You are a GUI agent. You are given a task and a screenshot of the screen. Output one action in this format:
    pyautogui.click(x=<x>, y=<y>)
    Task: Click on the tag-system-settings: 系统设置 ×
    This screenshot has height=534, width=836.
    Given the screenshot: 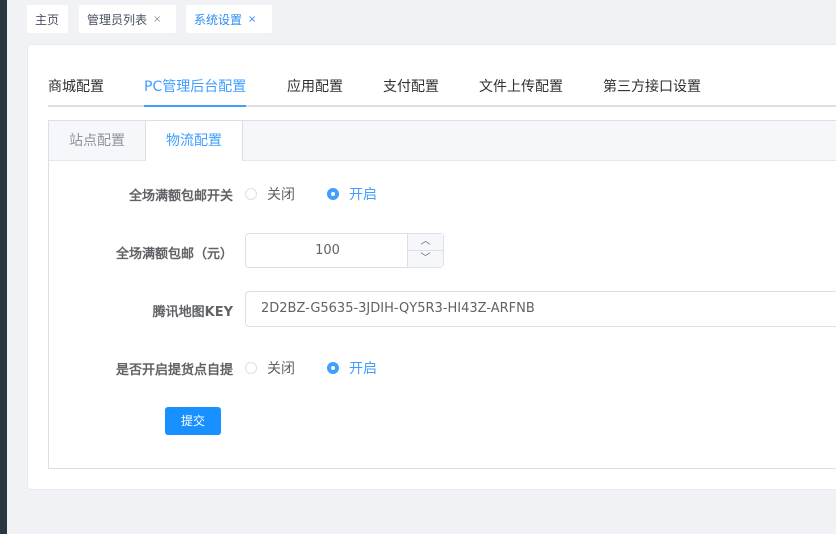 What is the action you would take?
    pyautogui.click(x=229, y=19)
    